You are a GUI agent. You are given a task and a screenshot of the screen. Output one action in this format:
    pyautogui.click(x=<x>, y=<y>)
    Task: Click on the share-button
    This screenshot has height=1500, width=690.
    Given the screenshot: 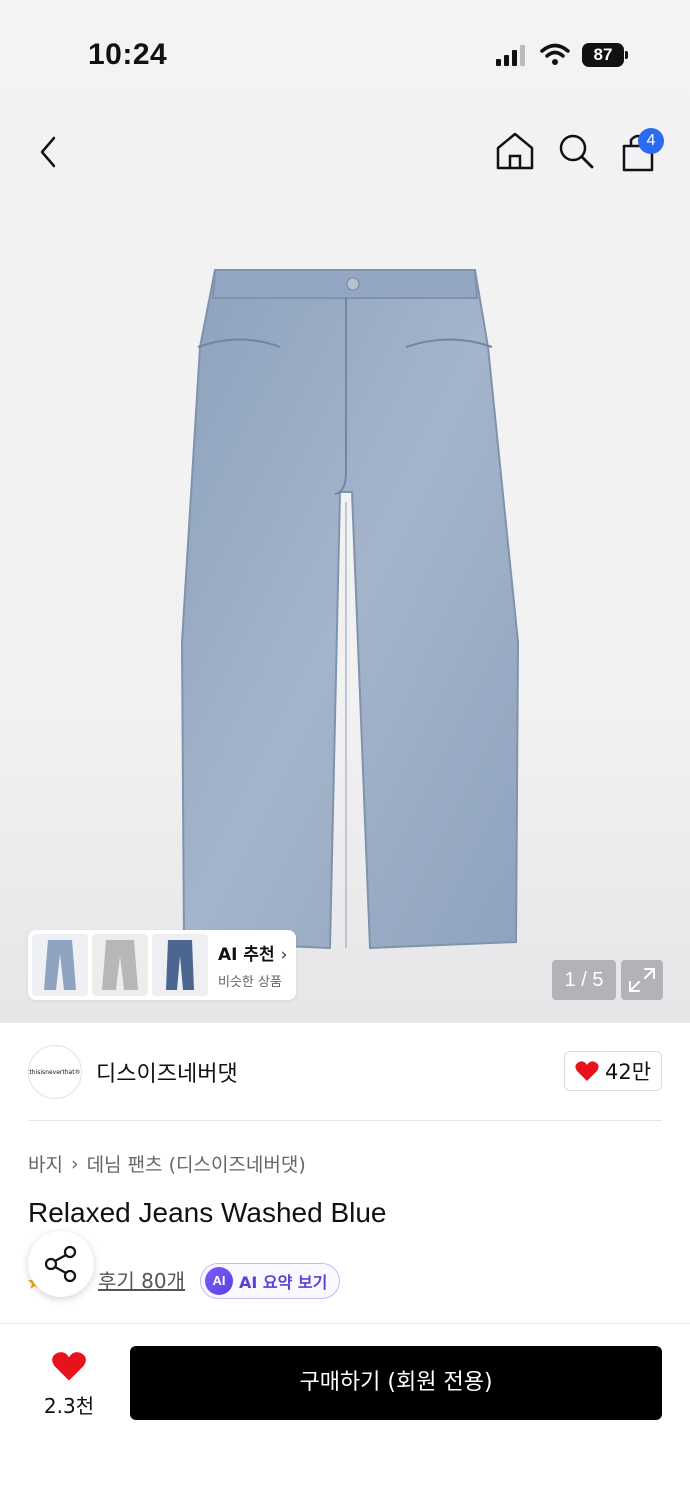 What is the action you would take?
    pyautogui.click(x=61, y=1264)
    